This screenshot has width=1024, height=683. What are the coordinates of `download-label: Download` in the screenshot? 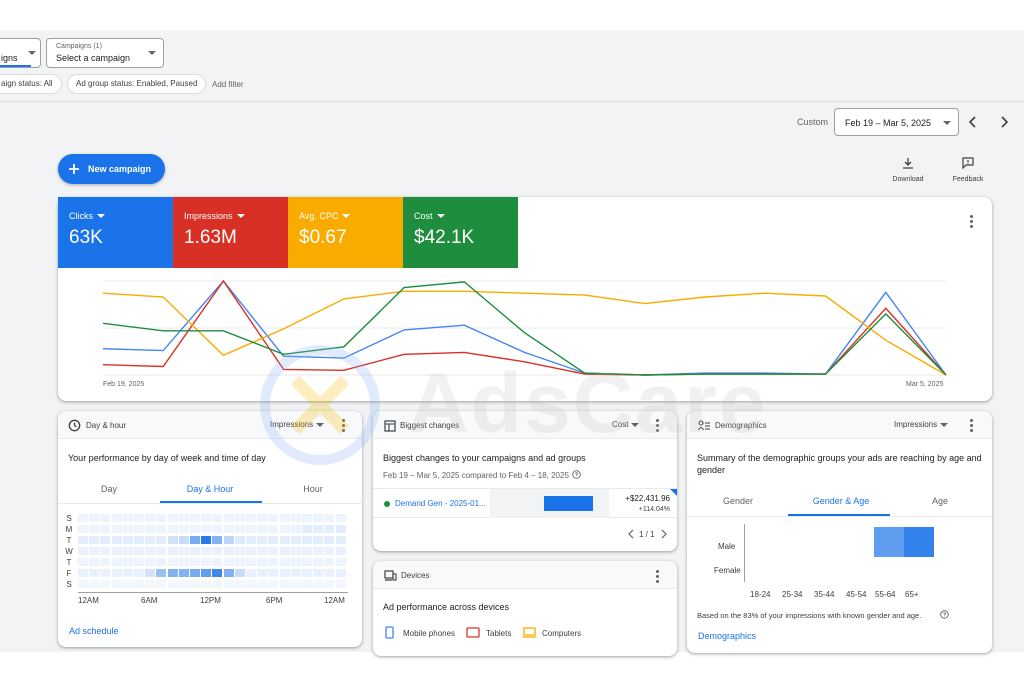 It's located at (908, 179).